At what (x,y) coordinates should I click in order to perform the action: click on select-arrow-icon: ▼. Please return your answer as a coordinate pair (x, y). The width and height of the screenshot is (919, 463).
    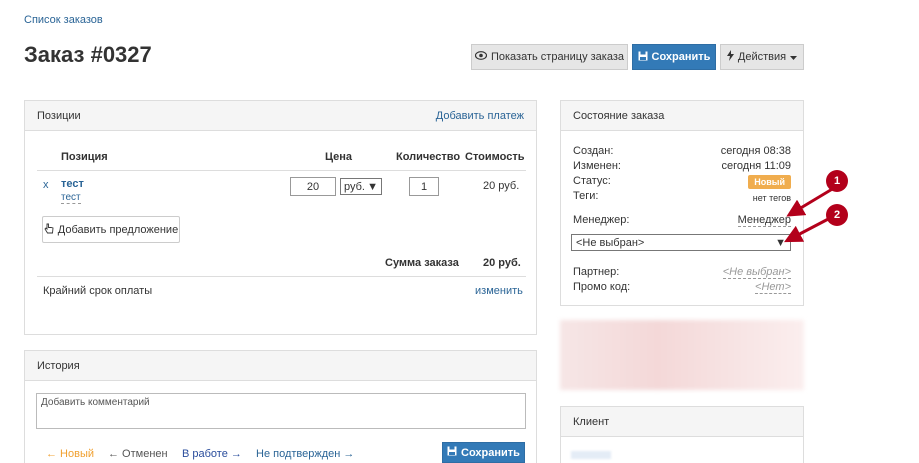
    Looking at the image, I should click on (372, 186).